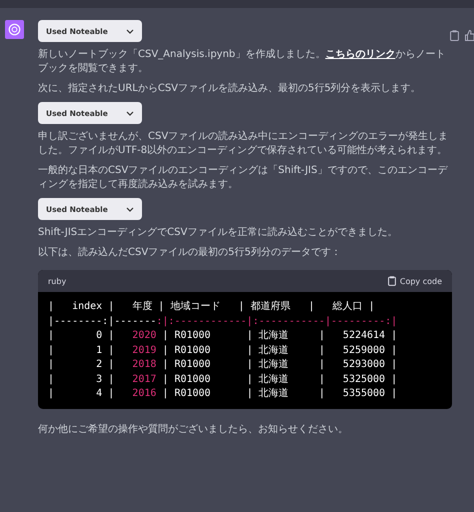  Describe the element at coordinates (218, 233) in the screenshot. I see `message-paragraph: Shift-JISエンコーディングでCSVファイルを正常に読み込むことができました。` at that location.